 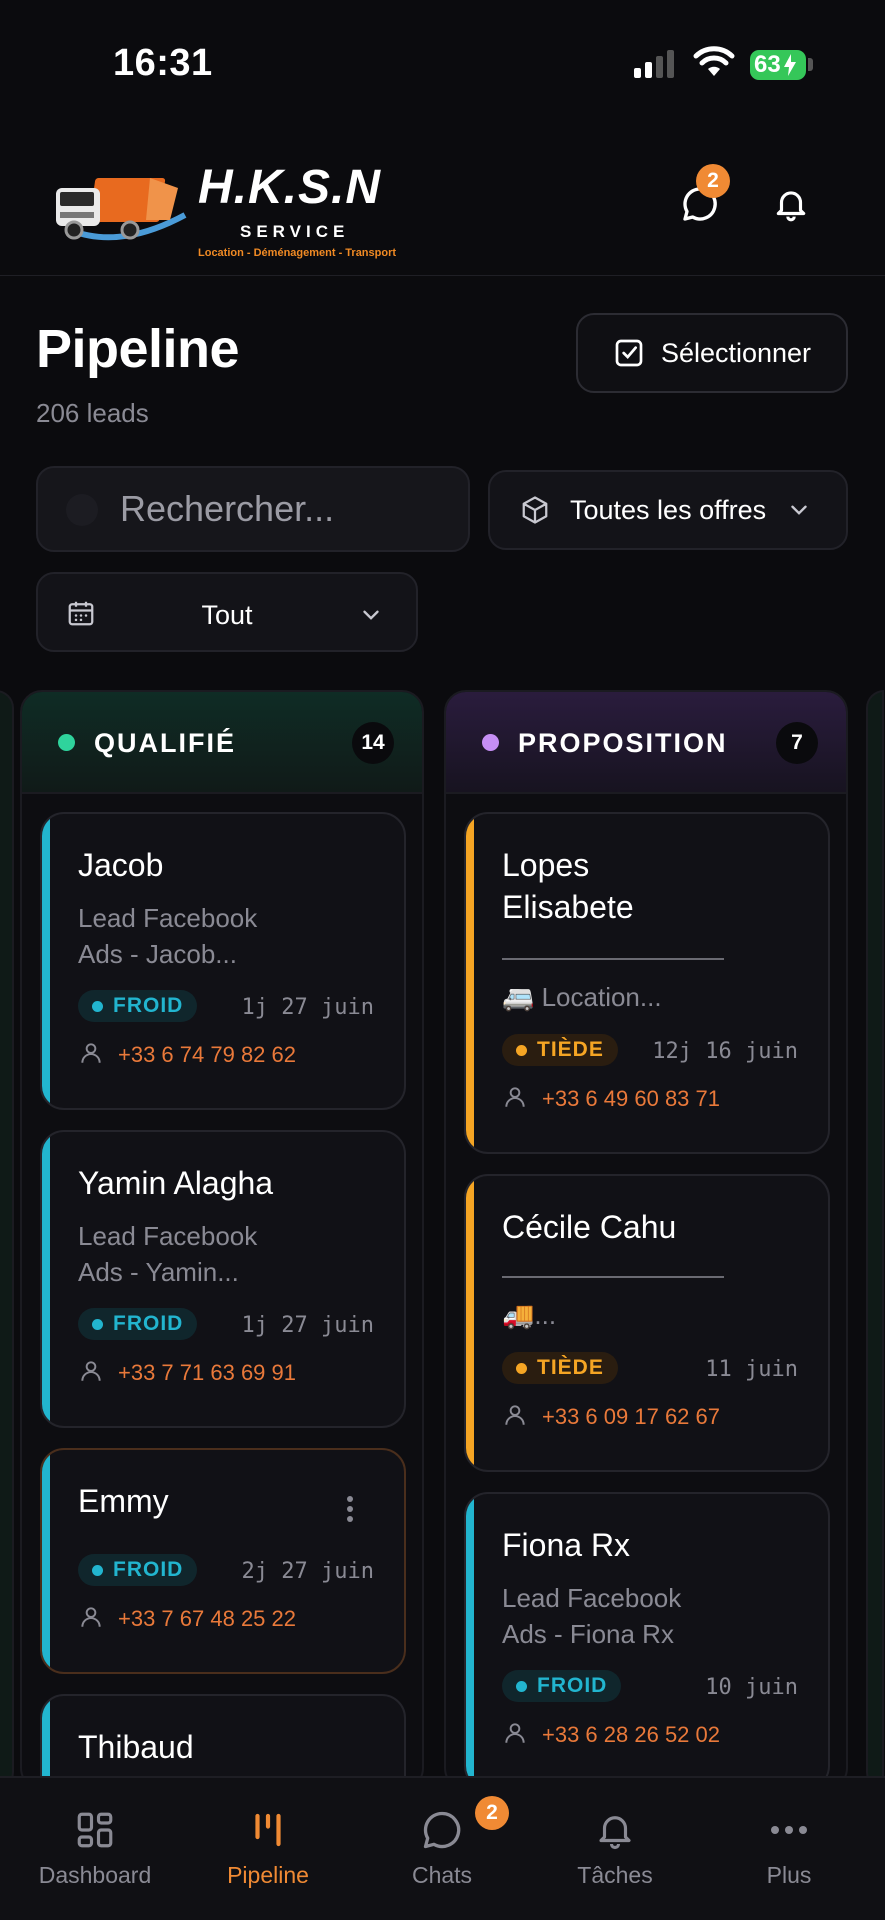 What do you see at coordinates (138, 349) in the screenshot?
I see `page-title: Pipeline` at bounding box center [138, 349].